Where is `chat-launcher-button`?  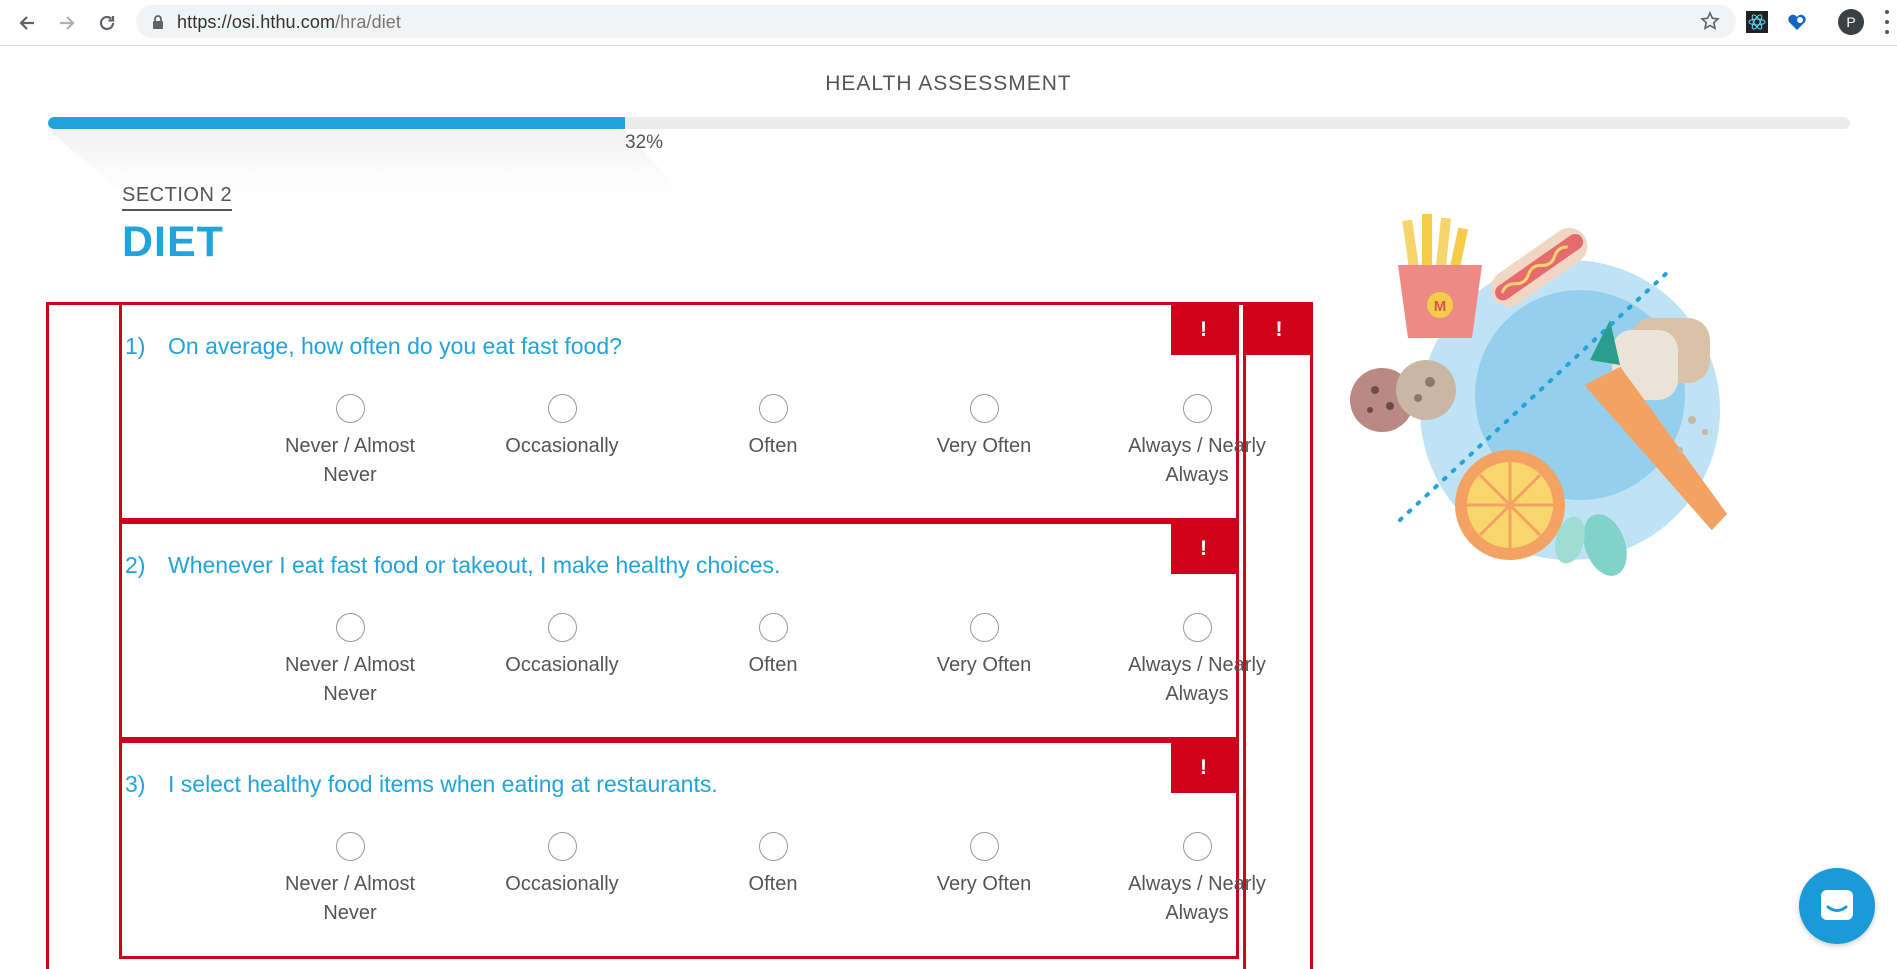 chat-launcher-button is located at coordinates (1837, 906).